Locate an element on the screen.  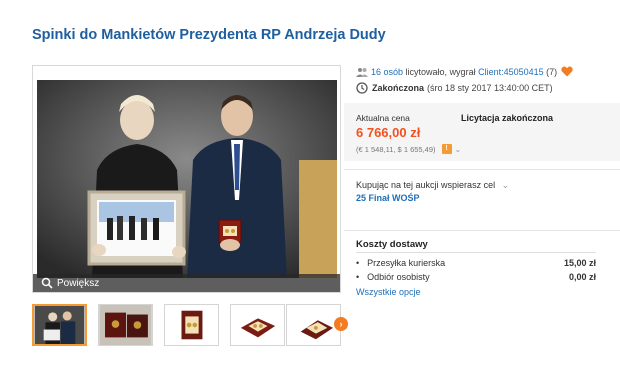
heart-icon is located at coordinates (567, 71).